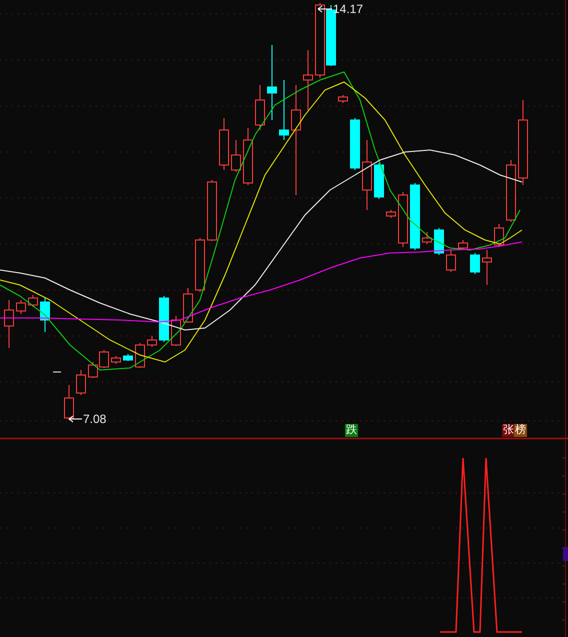  I want to click on price-label: 7.08, so click(94, 419).